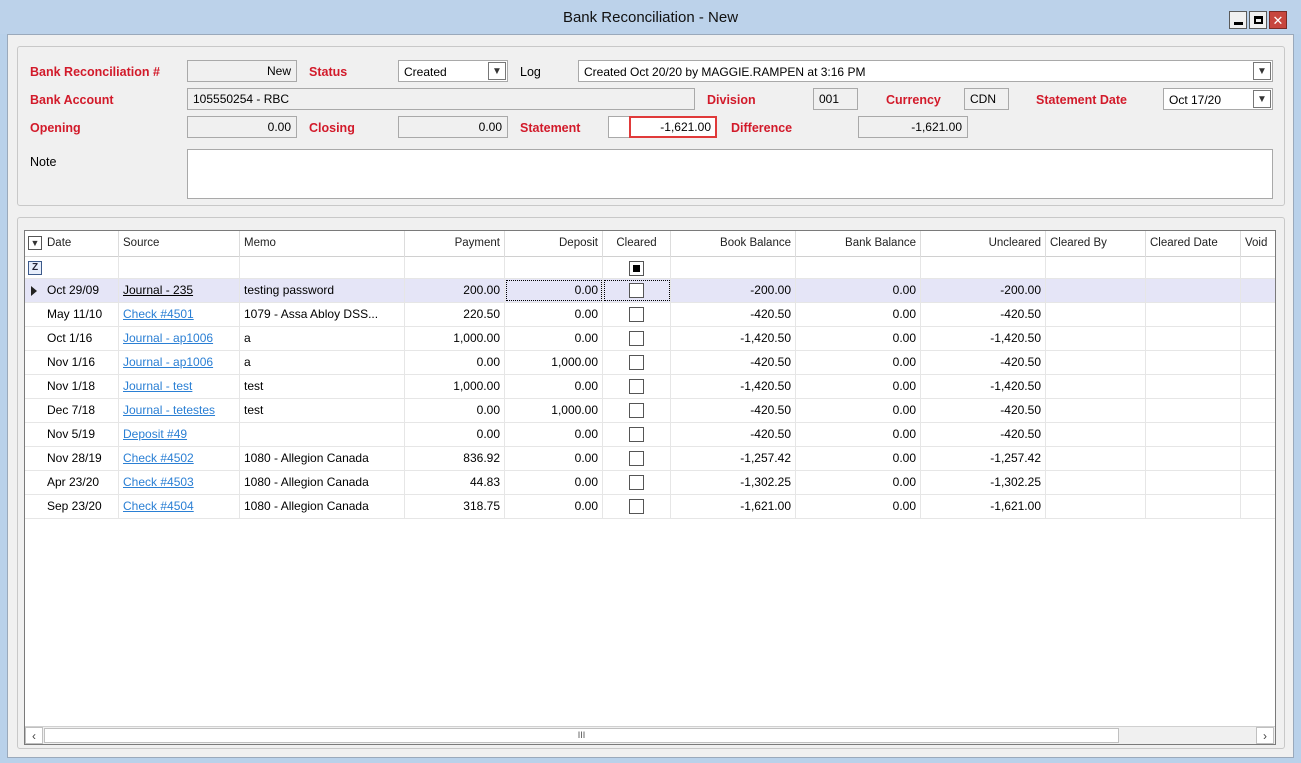  I want to click on cell-cleared-date, so click(1193, 434).